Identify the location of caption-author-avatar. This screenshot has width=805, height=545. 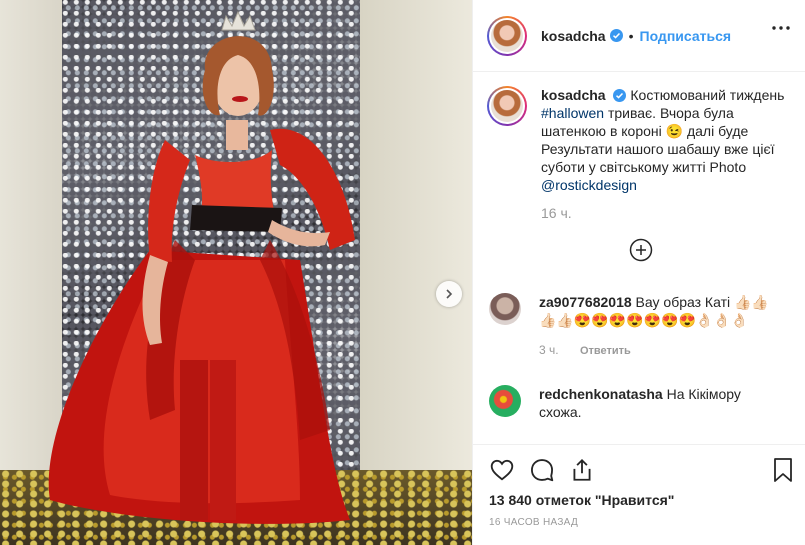
(507, 106).